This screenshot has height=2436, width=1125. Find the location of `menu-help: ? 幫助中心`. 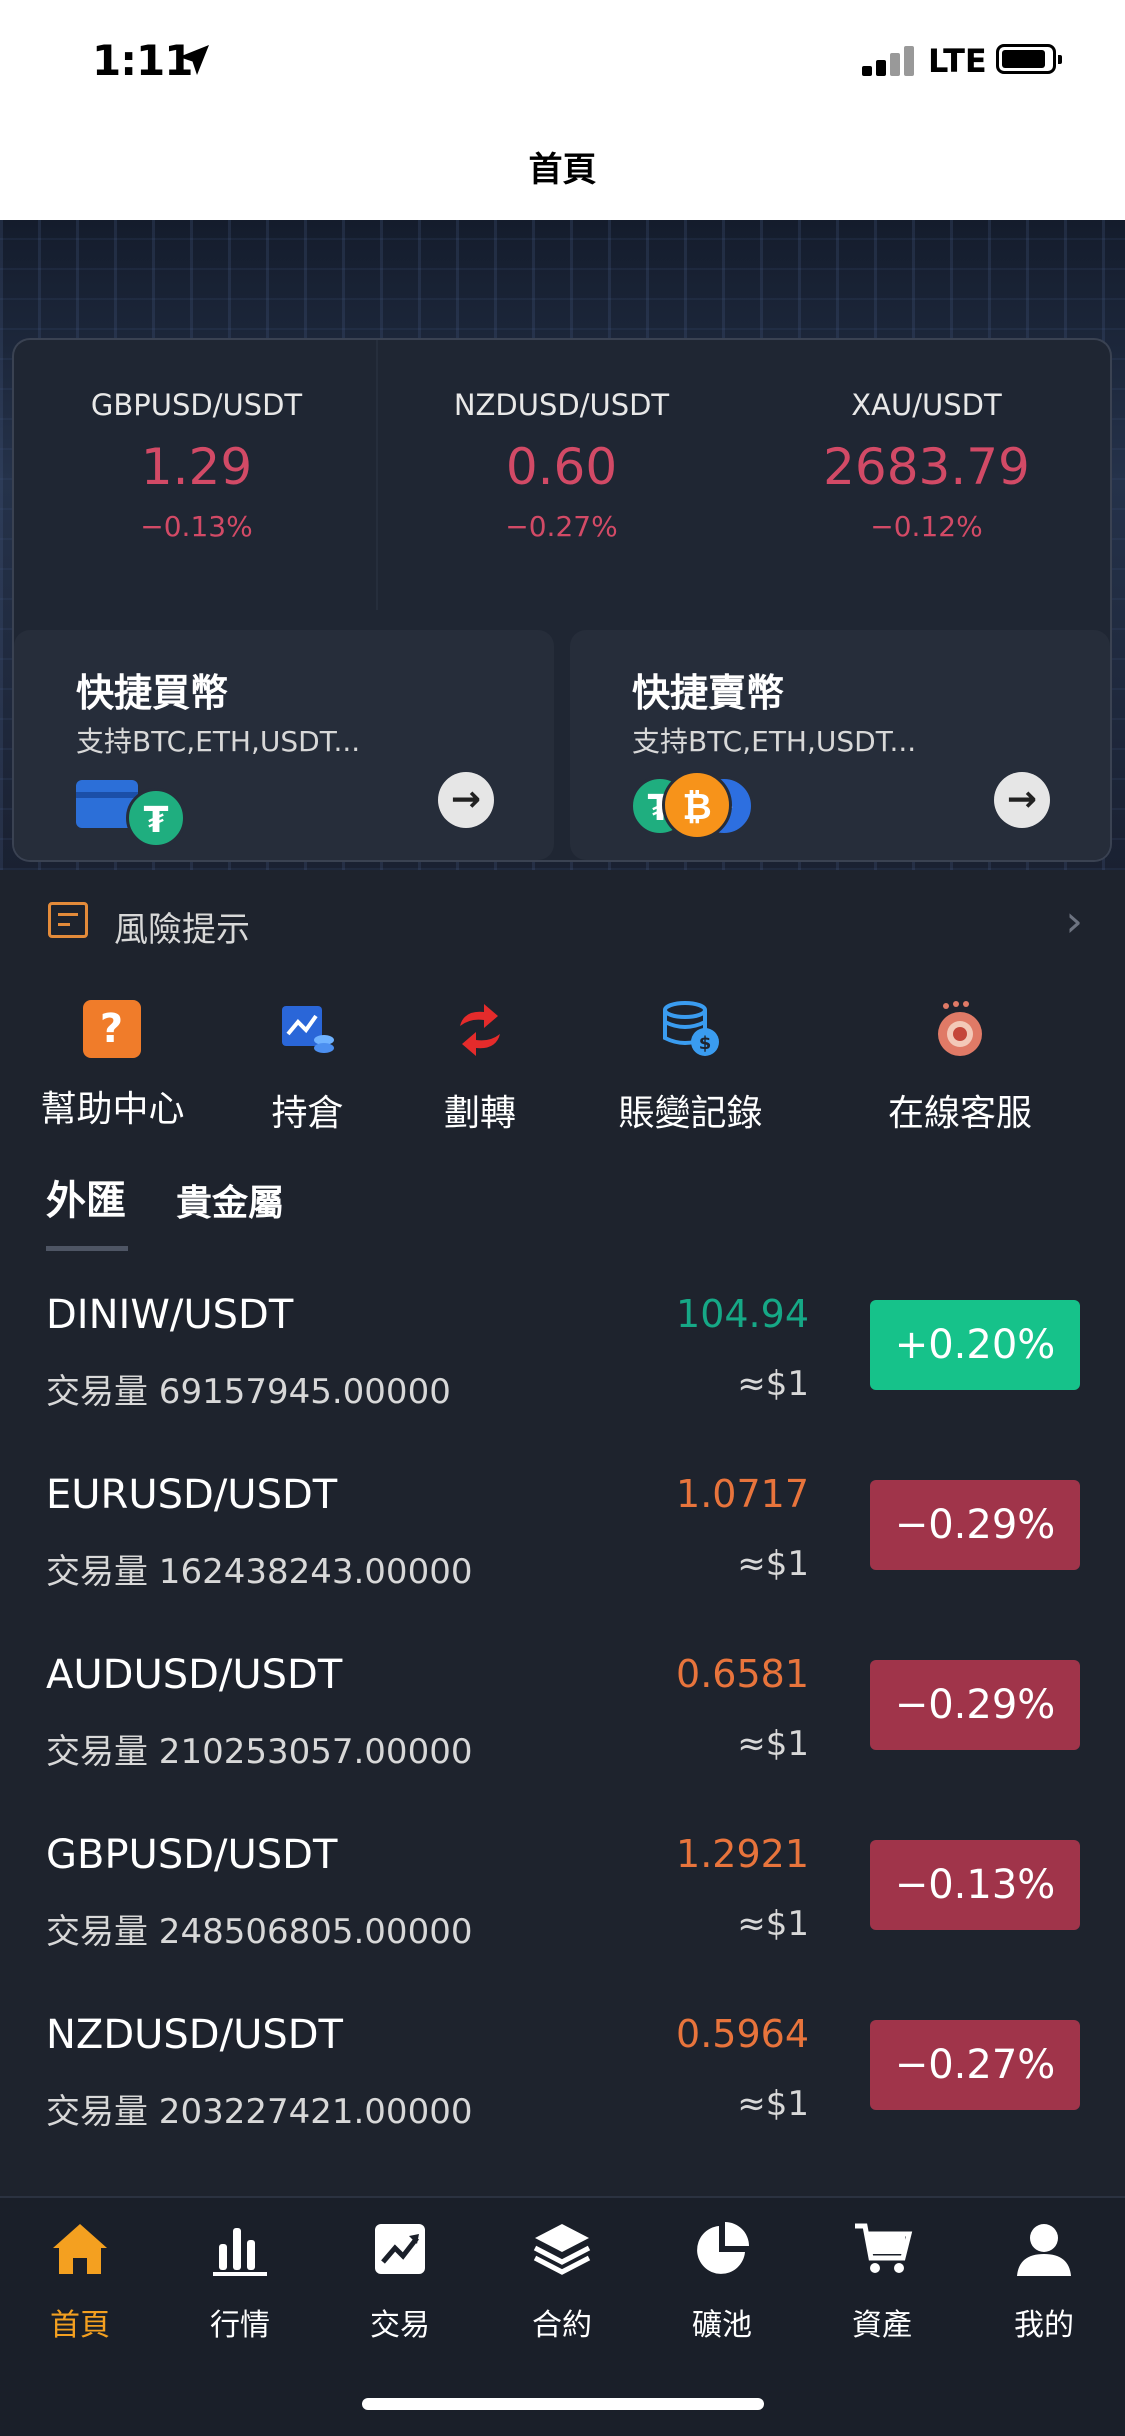

menu-help: ? 幫助中心 is located at coordinates (112, 1066).